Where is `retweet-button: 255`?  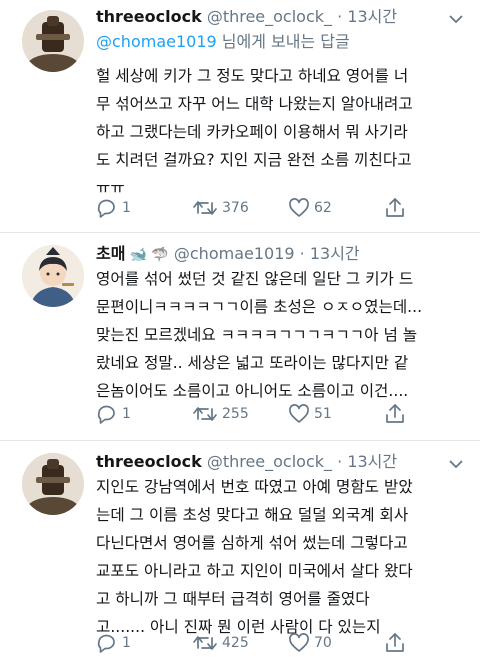 retweet-button: 255 is located at coordinates (220, 414).